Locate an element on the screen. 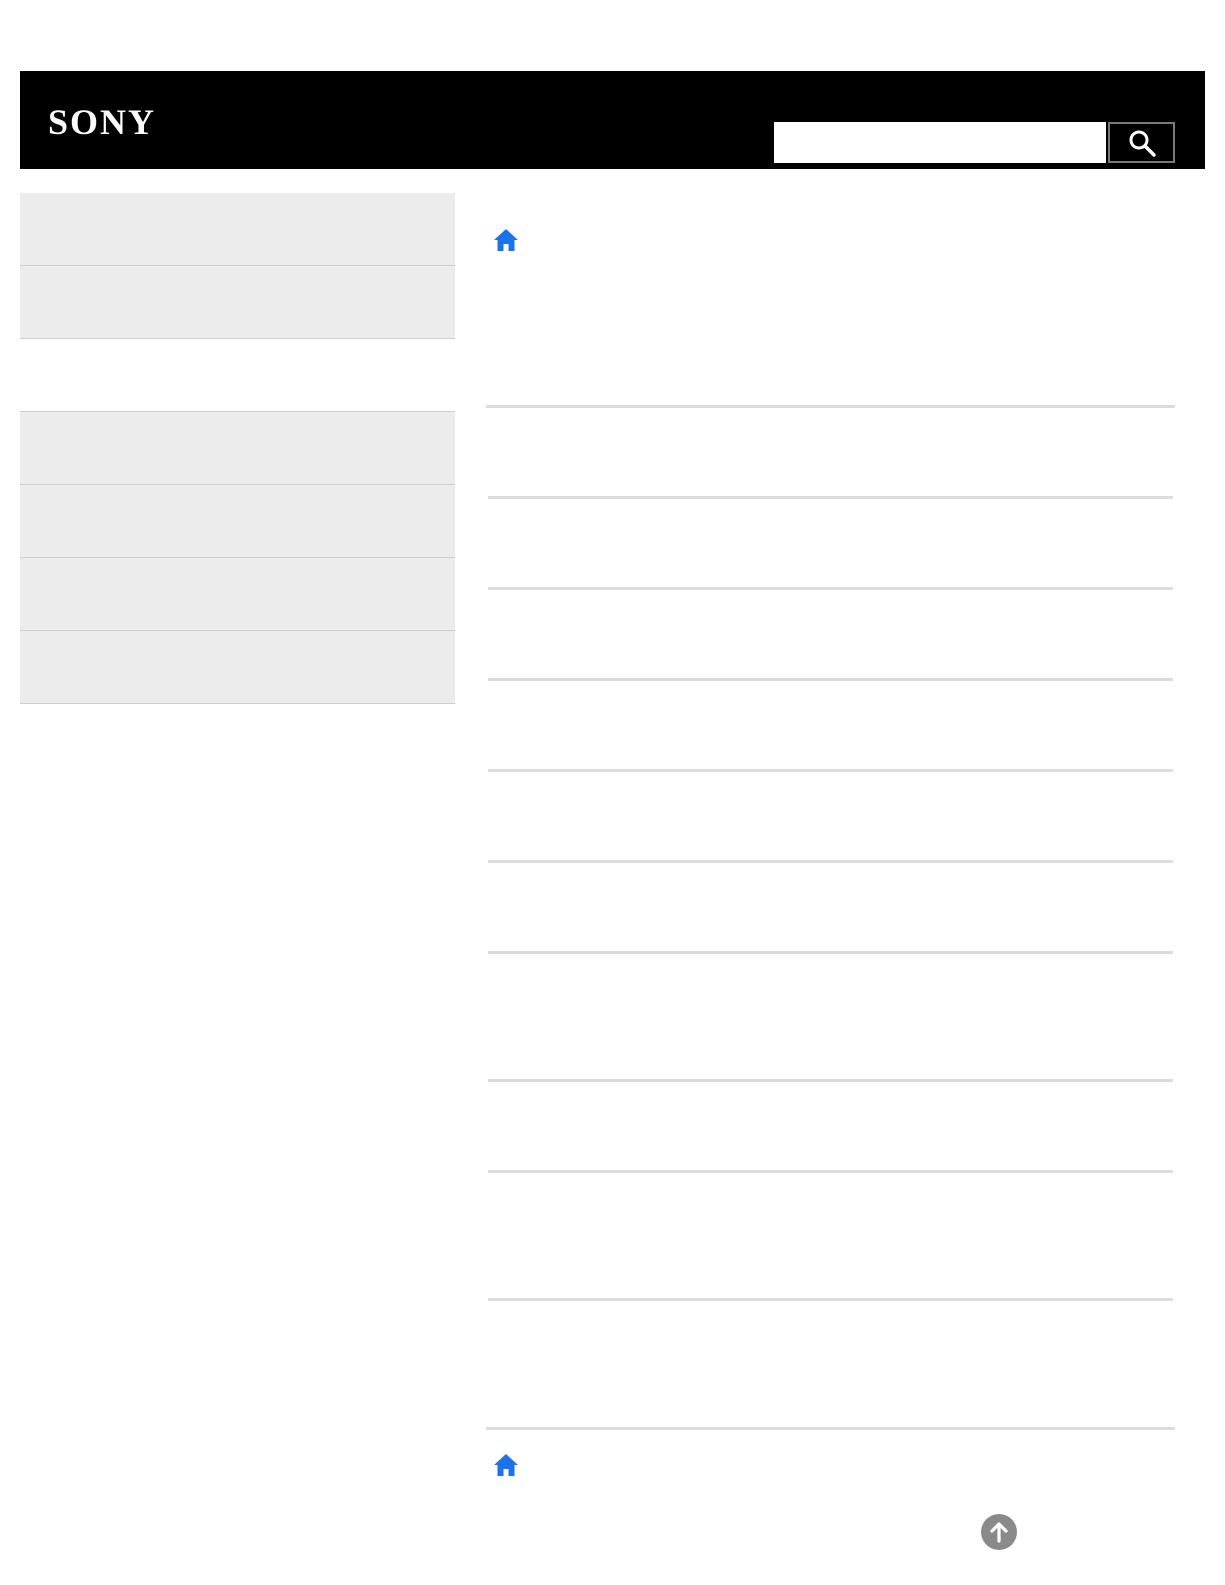  search-icon is located at coordinates (1142, 143).